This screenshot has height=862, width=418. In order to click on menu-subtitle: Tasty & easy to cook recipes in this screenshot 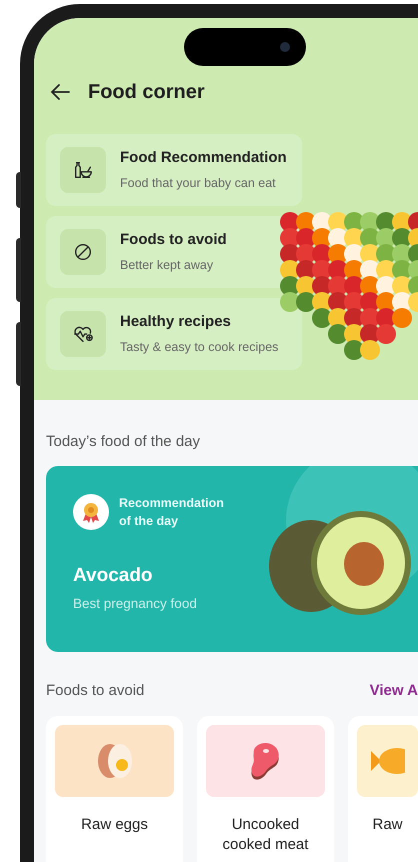, I will do `click(199, 347)`.